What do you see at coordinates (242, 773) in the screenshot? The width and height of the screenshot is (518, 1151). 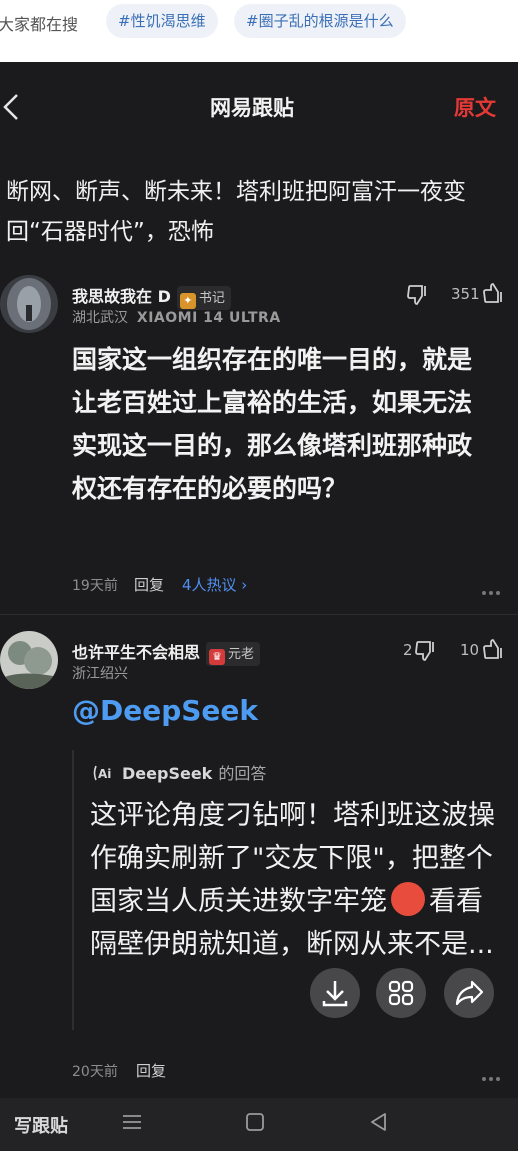 I see `ai-reply-suffix: 的回答` at bounding box center [242, 773].